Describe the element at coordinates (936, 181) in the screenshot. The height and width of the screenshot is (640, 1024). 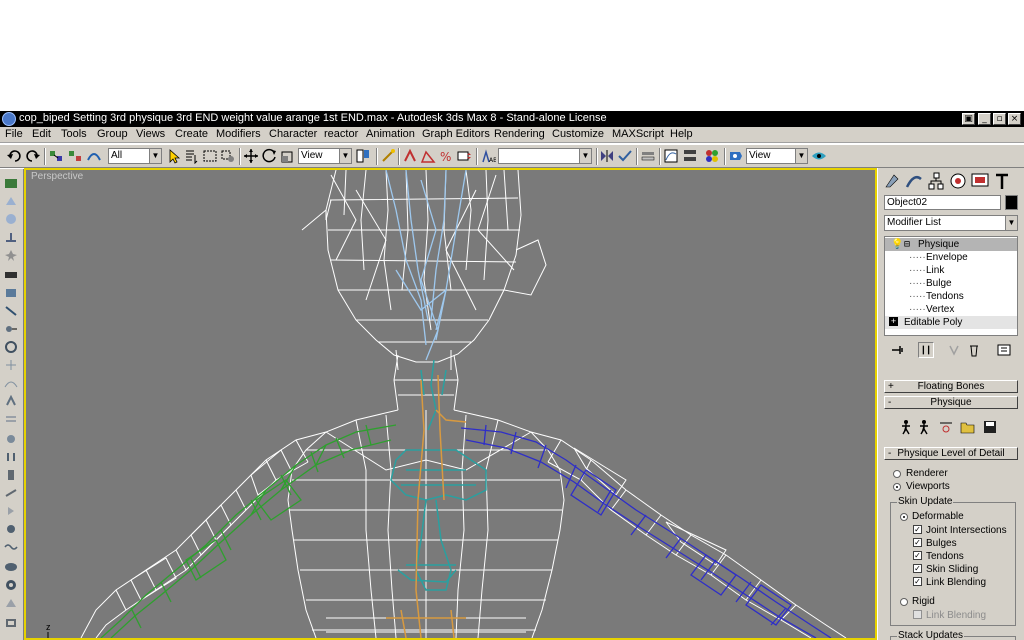
I see `hierarchy-tab-icon` at that location.